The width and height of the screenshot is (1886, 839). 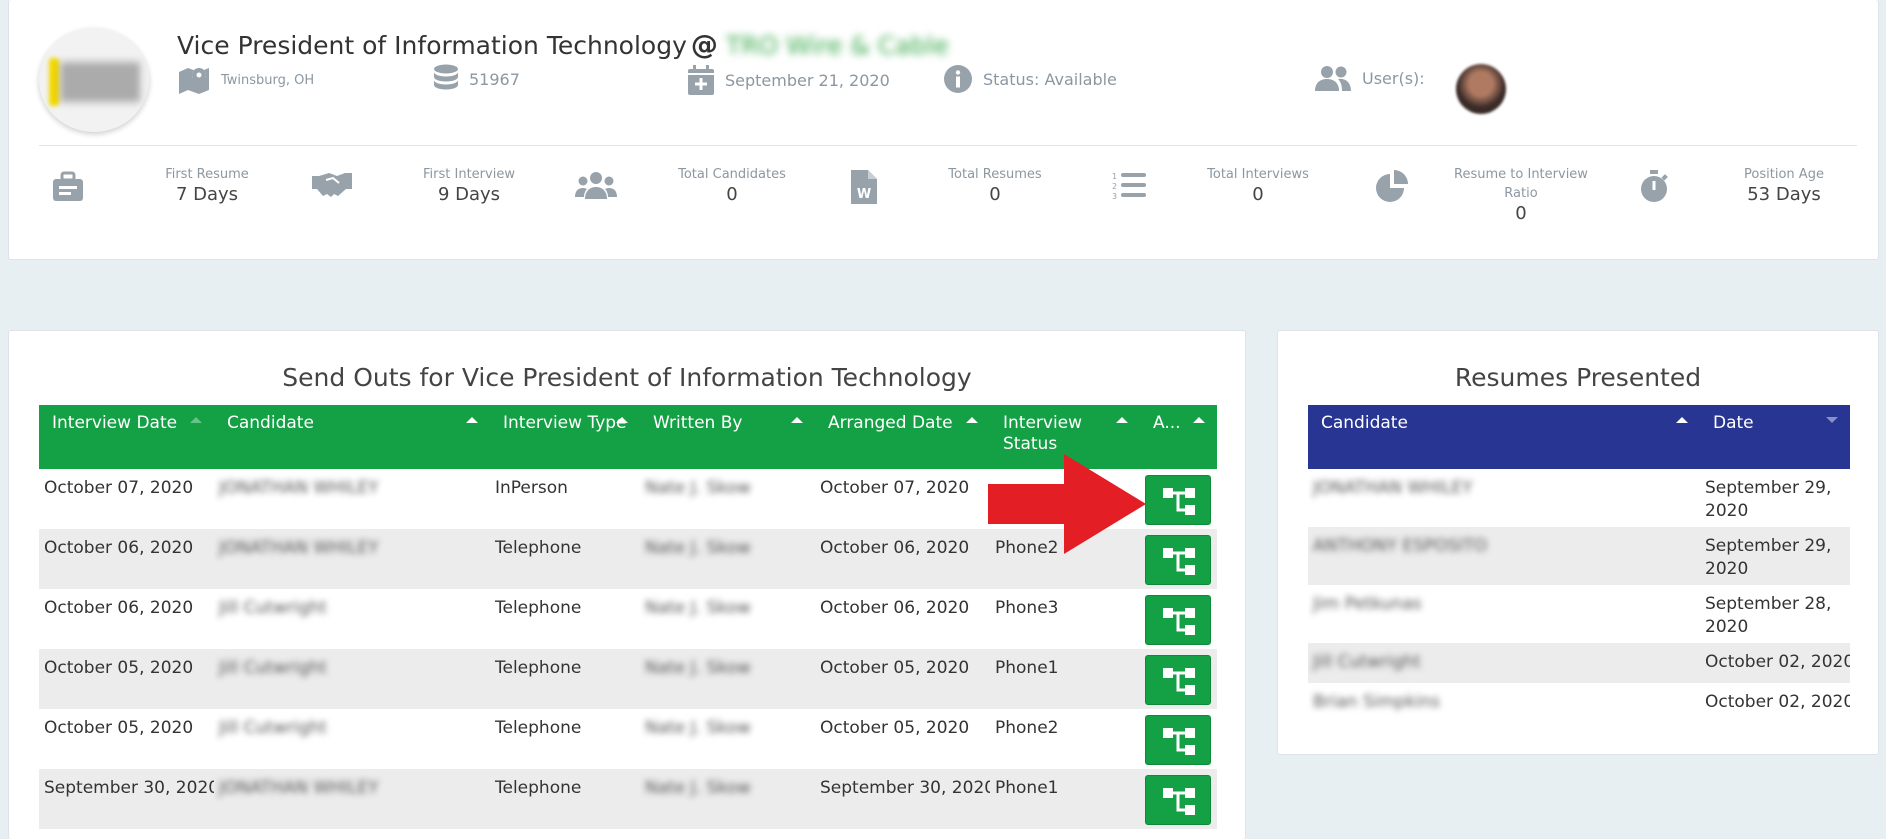 I want to click on interview-date-cell: September 30, 2020, so click(x=126, y=799).